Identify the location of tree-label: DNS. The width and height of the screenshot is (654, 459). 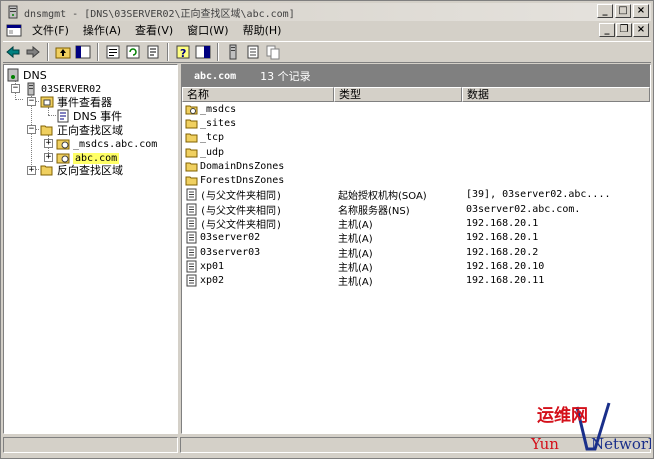
(35, 75).